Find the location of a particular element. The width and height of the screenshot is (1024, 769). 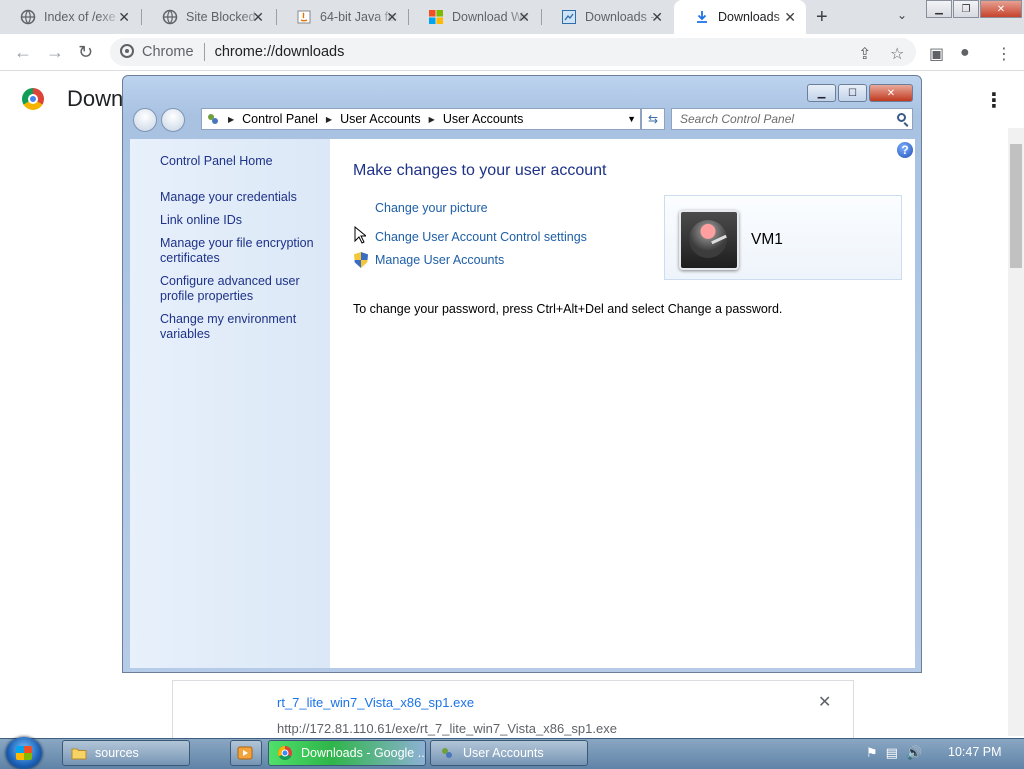

tab-title: Index of /exe is located at coordinates (80, 17).